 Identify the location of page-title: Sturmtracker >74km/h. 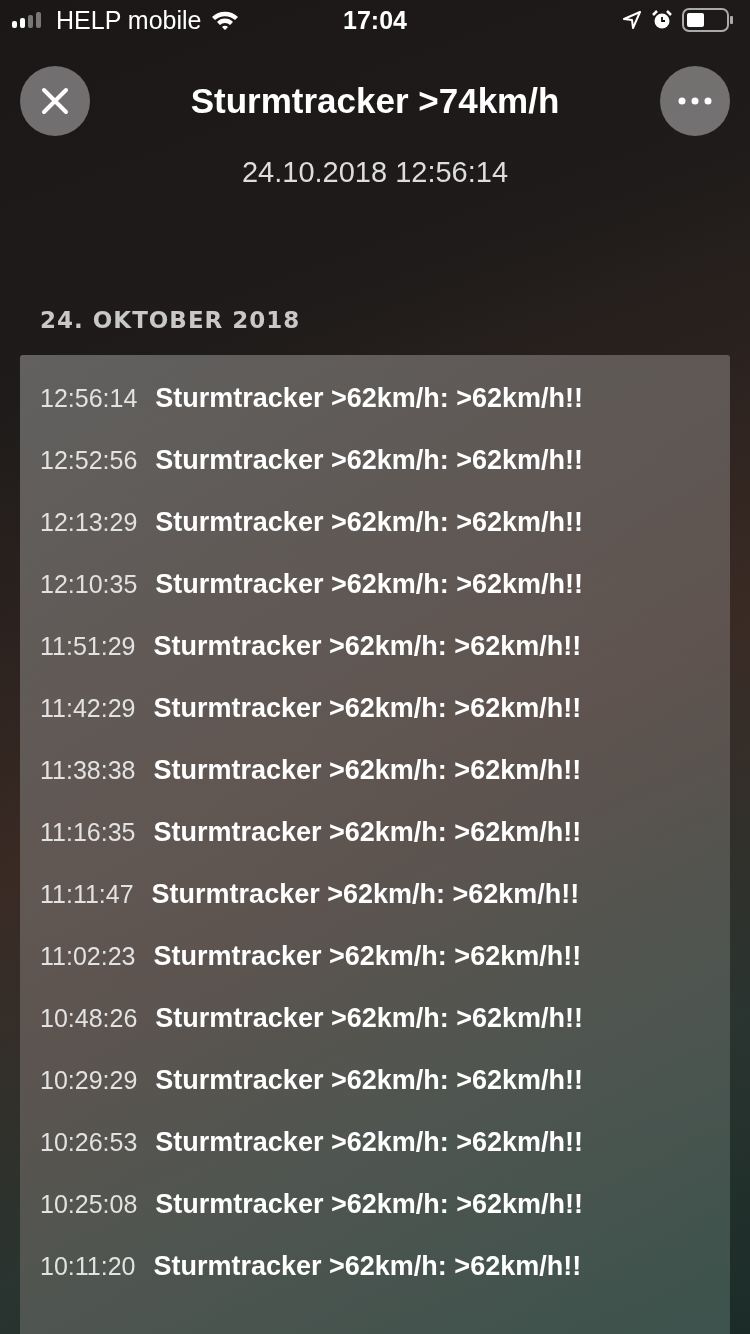
(375, 101).